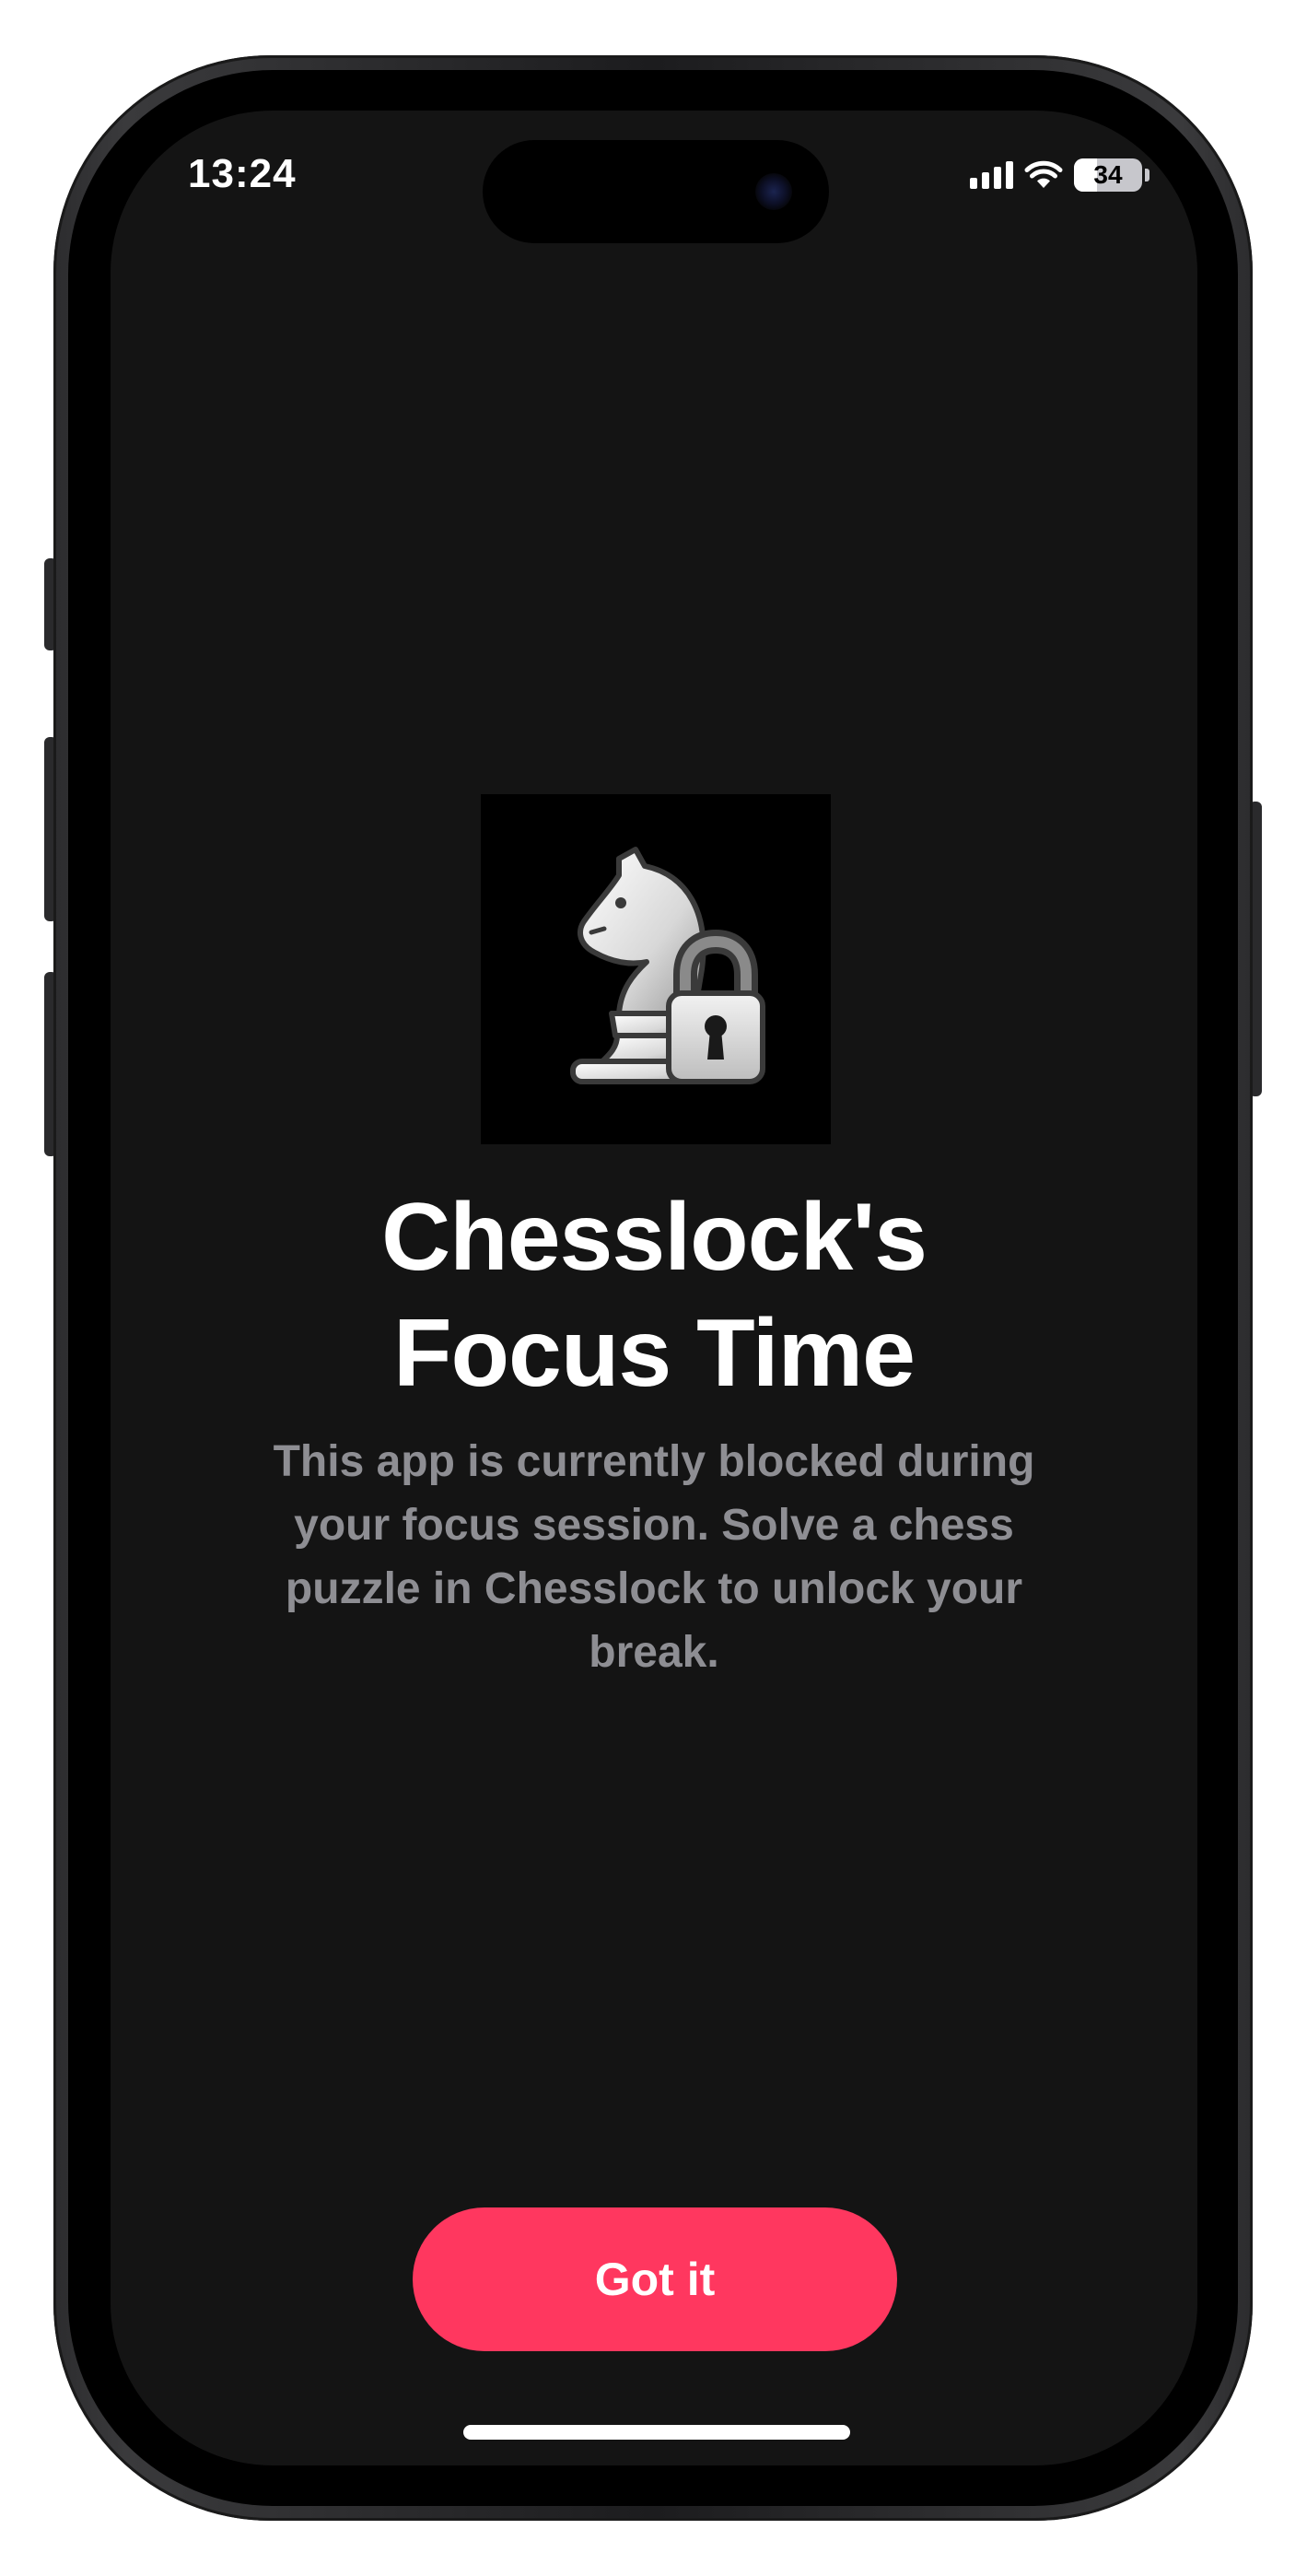  Describe the element at coordinates (654, 1237) in the screenshot. I see `title-line-1: Chesslock's` at that location.